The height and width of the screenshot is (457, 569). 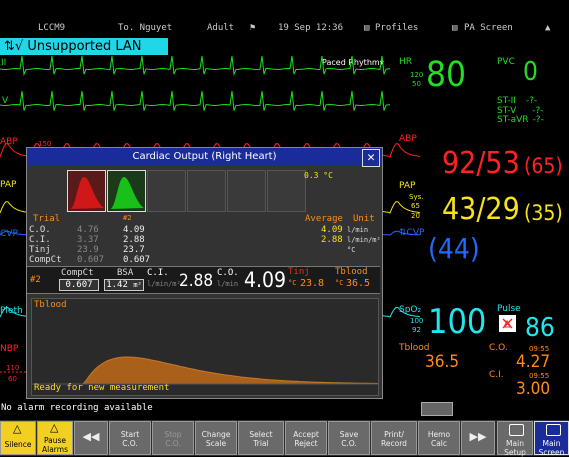 I want to click on lan-status-bar: ⇅√ Unsupported LAN, so click(x=84, y=46).